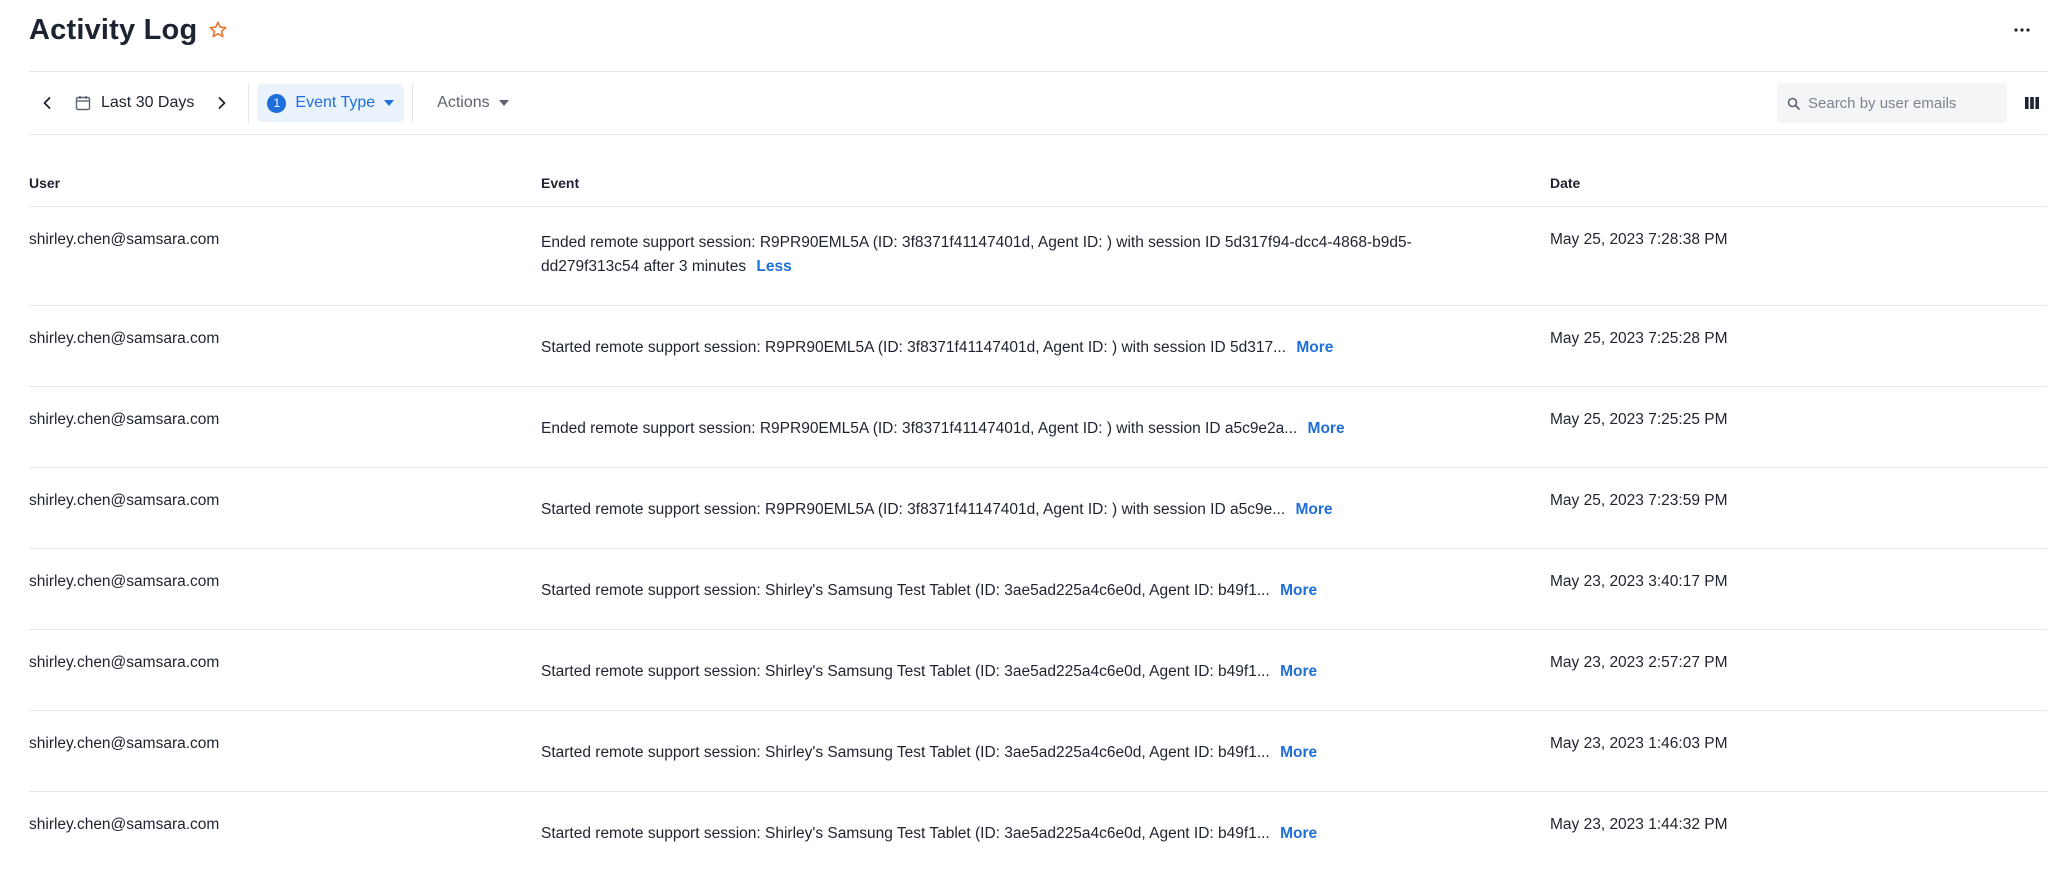  What do you see at coordinates (44, 183) in the screenshot?
I see `column-header-user: User` at bounding box center [44, 183].